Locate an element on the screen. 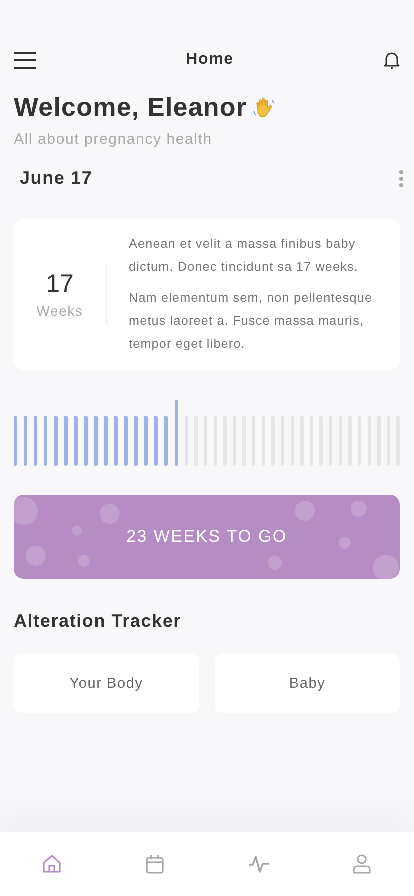  week-unit: Weeks is located at coordinates (60, 311).